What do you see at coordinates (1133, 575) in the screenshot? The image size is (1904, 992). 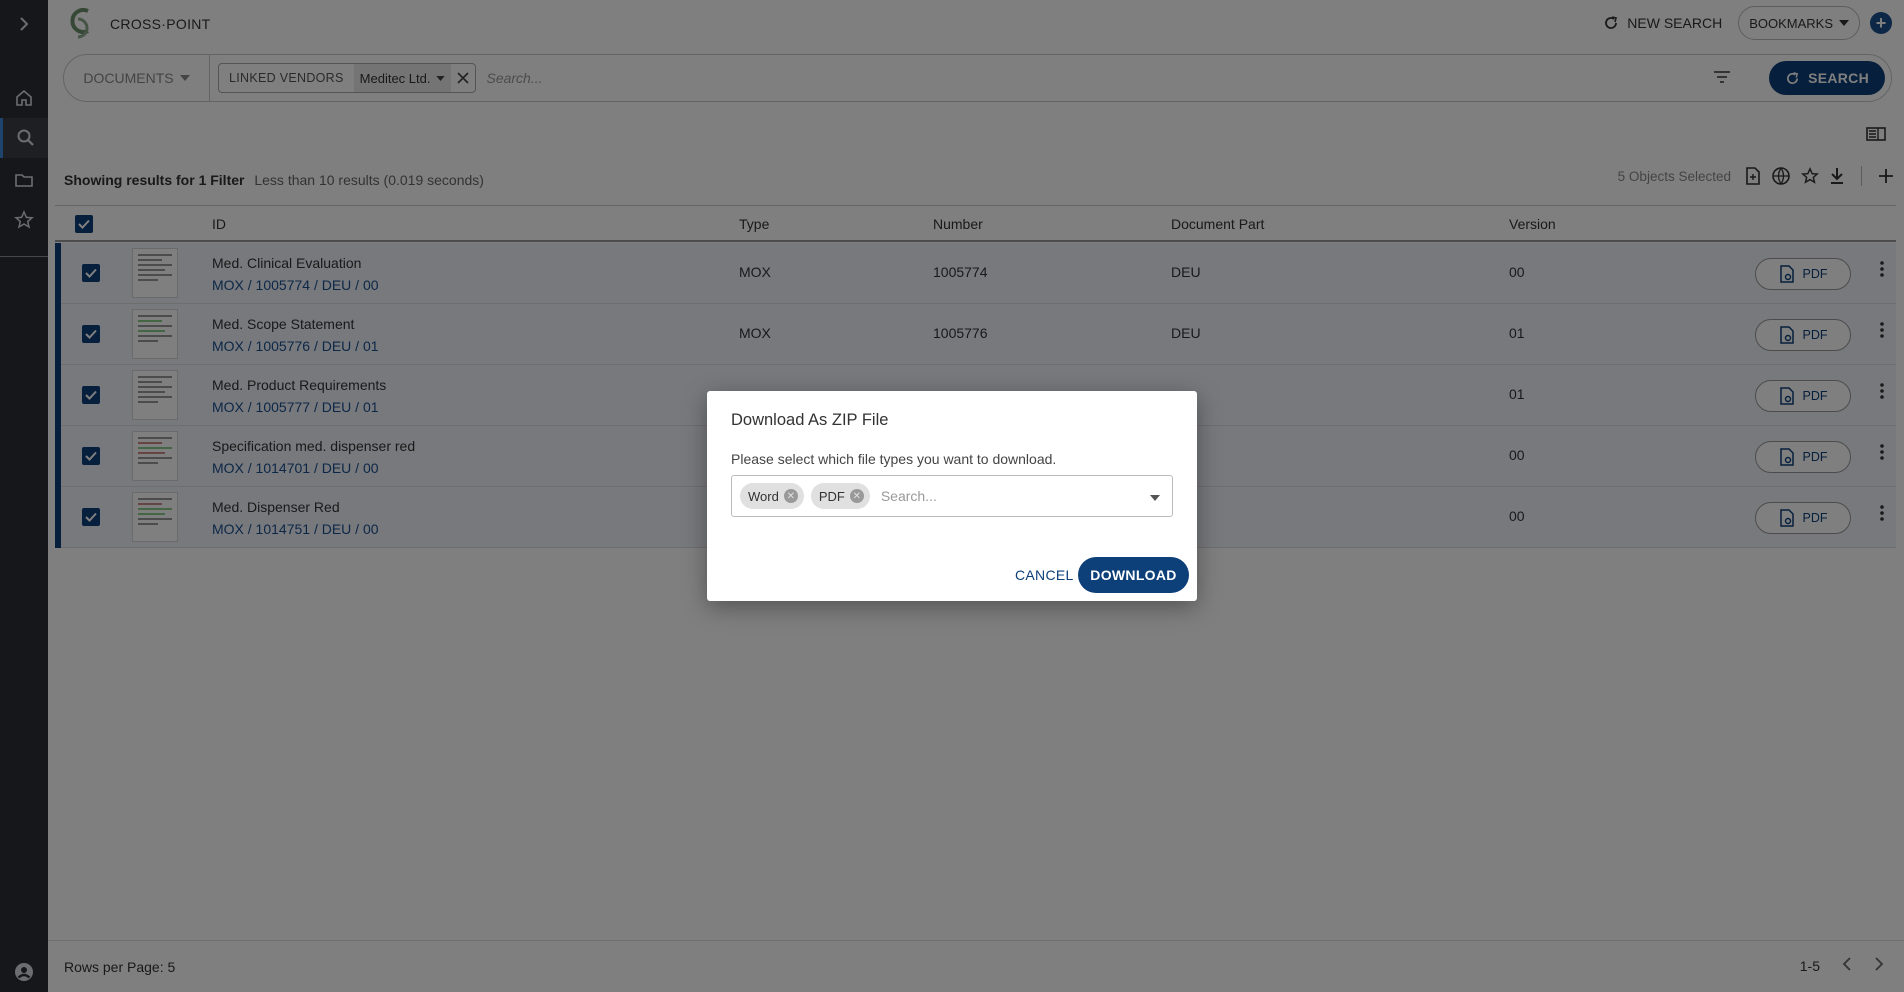 I see `download-button: DOWNLOAD` at bounding box center [1133, 575].